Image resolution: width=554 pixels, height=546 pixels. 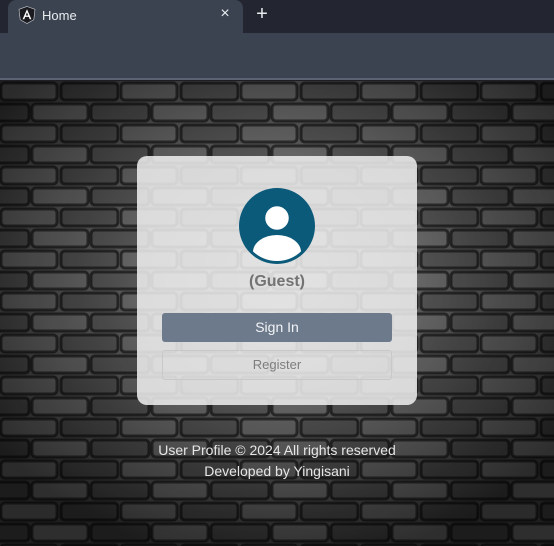 I want to click on close-tab-icon: ×, so click(x=225, y=14).